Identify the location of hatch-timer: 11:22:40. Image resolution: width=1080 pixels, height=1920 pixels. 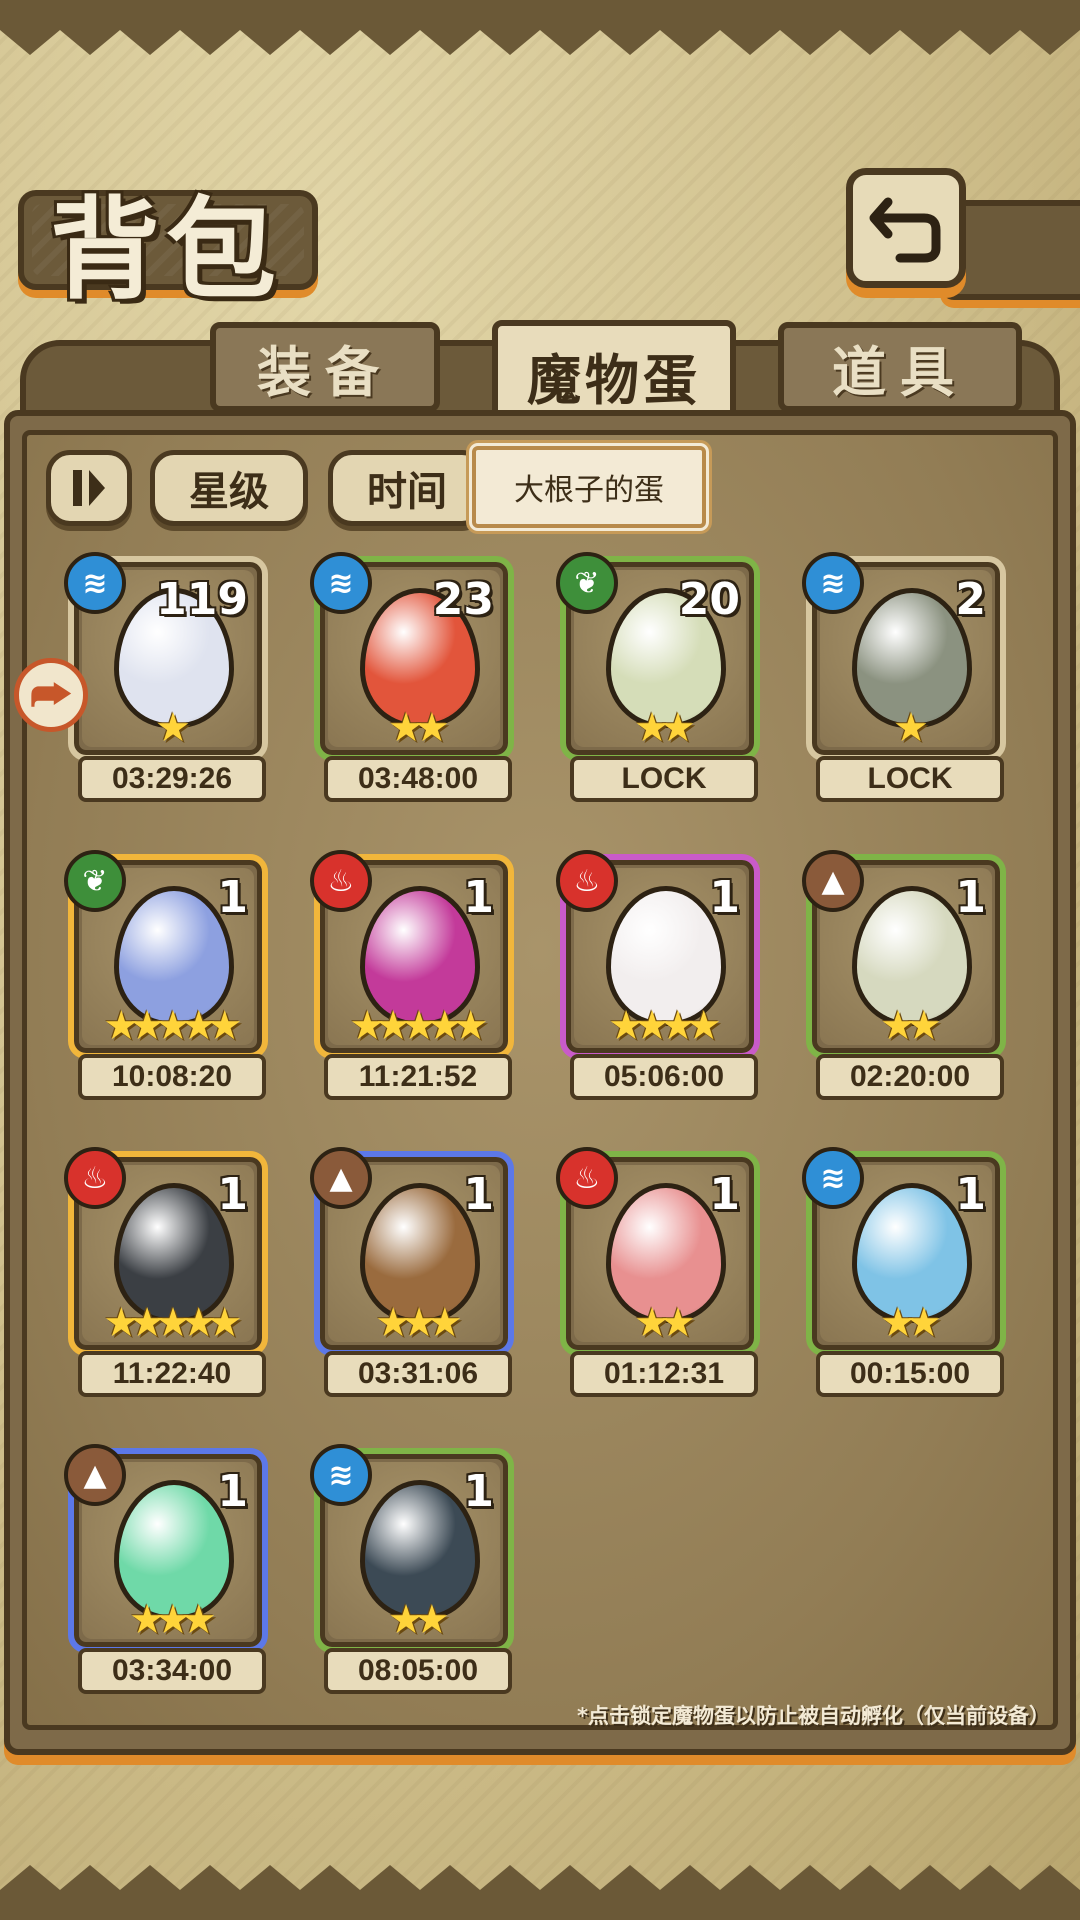
(172, 1374).